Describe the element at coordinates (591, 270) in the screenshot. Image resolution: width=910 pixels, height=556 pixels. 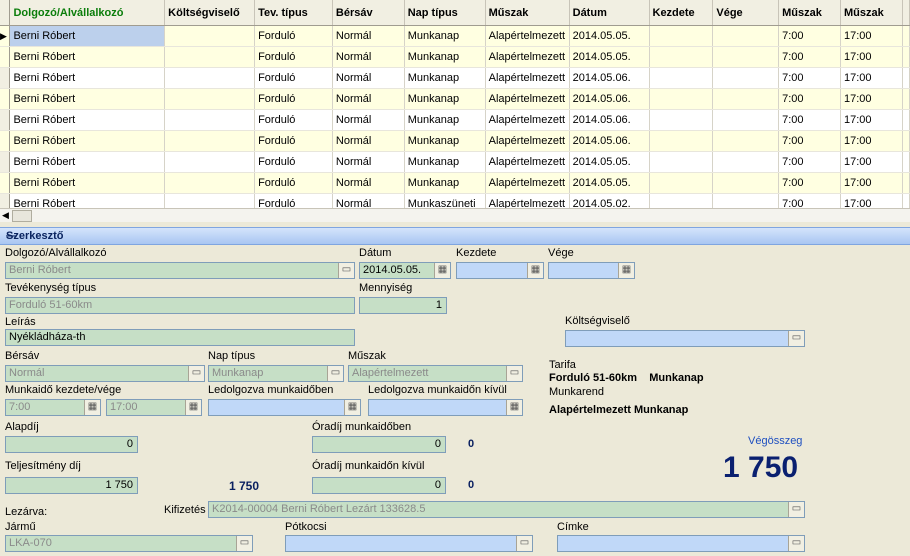
I see `end-field: ▦` at that location.